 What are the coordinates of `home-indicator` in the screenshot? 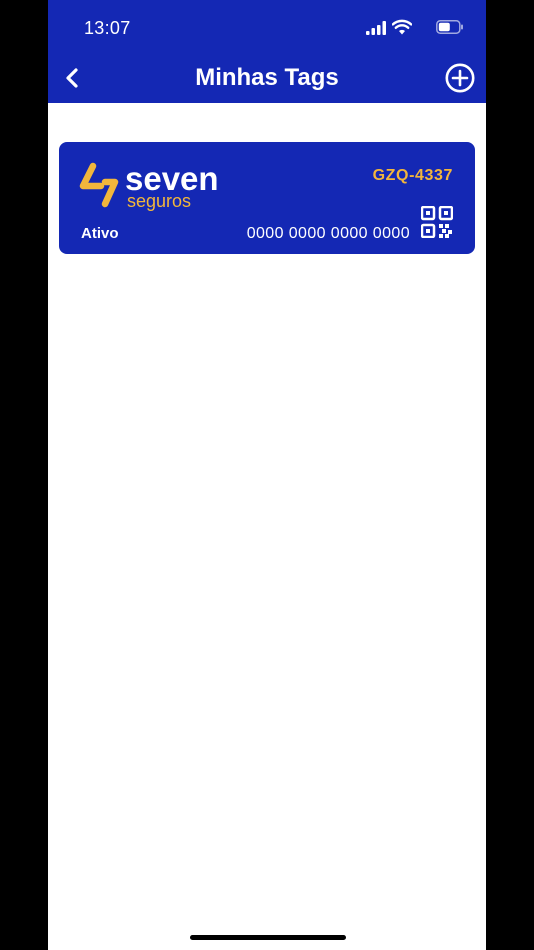 It's located at (268, 937).